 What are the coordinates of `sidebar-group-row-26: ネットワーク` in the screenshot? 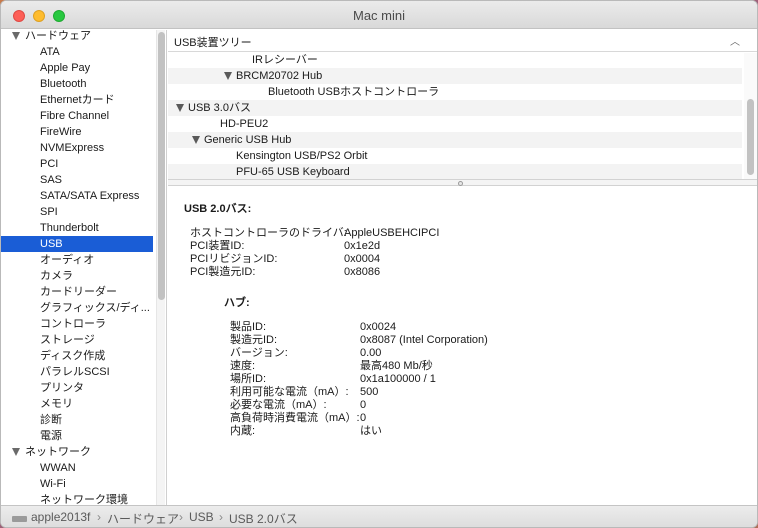 It's located at (77, 452).